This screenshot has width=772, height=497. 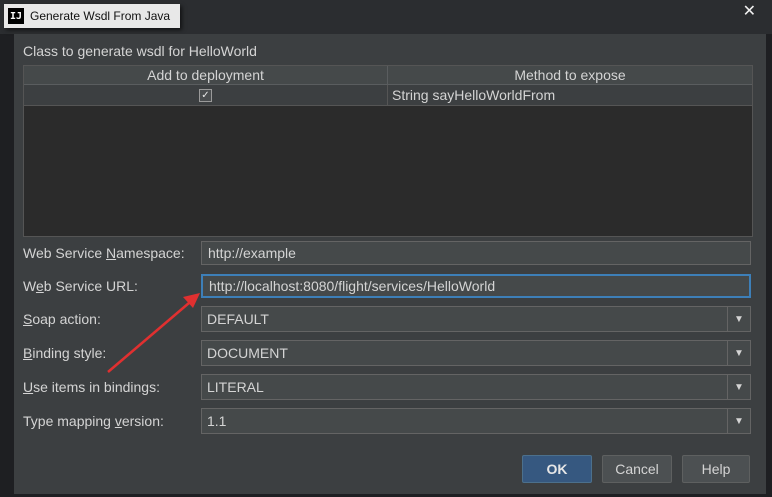 I want to click on annotation-arrow, so click(x=153, y=333).